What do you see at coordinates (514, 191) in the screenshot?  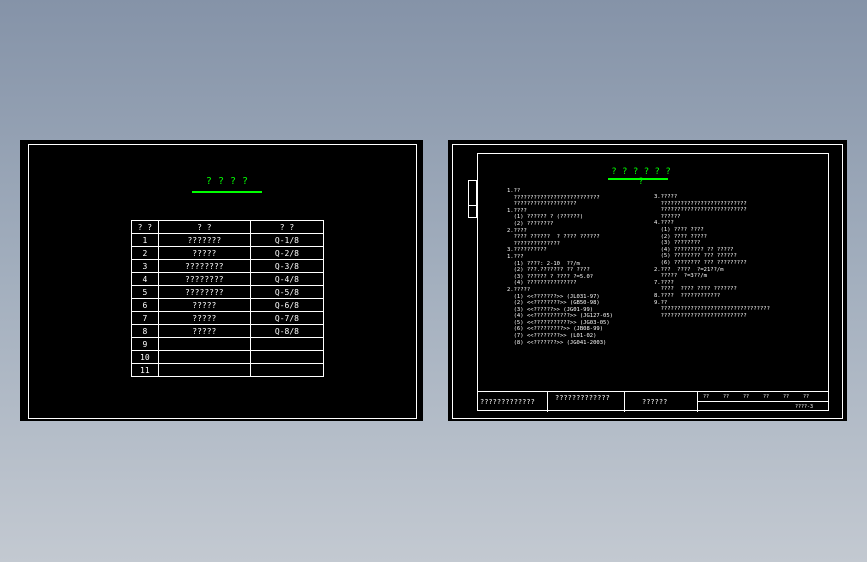 I see `note-line: 1.??` at bounding box center [514, 191].